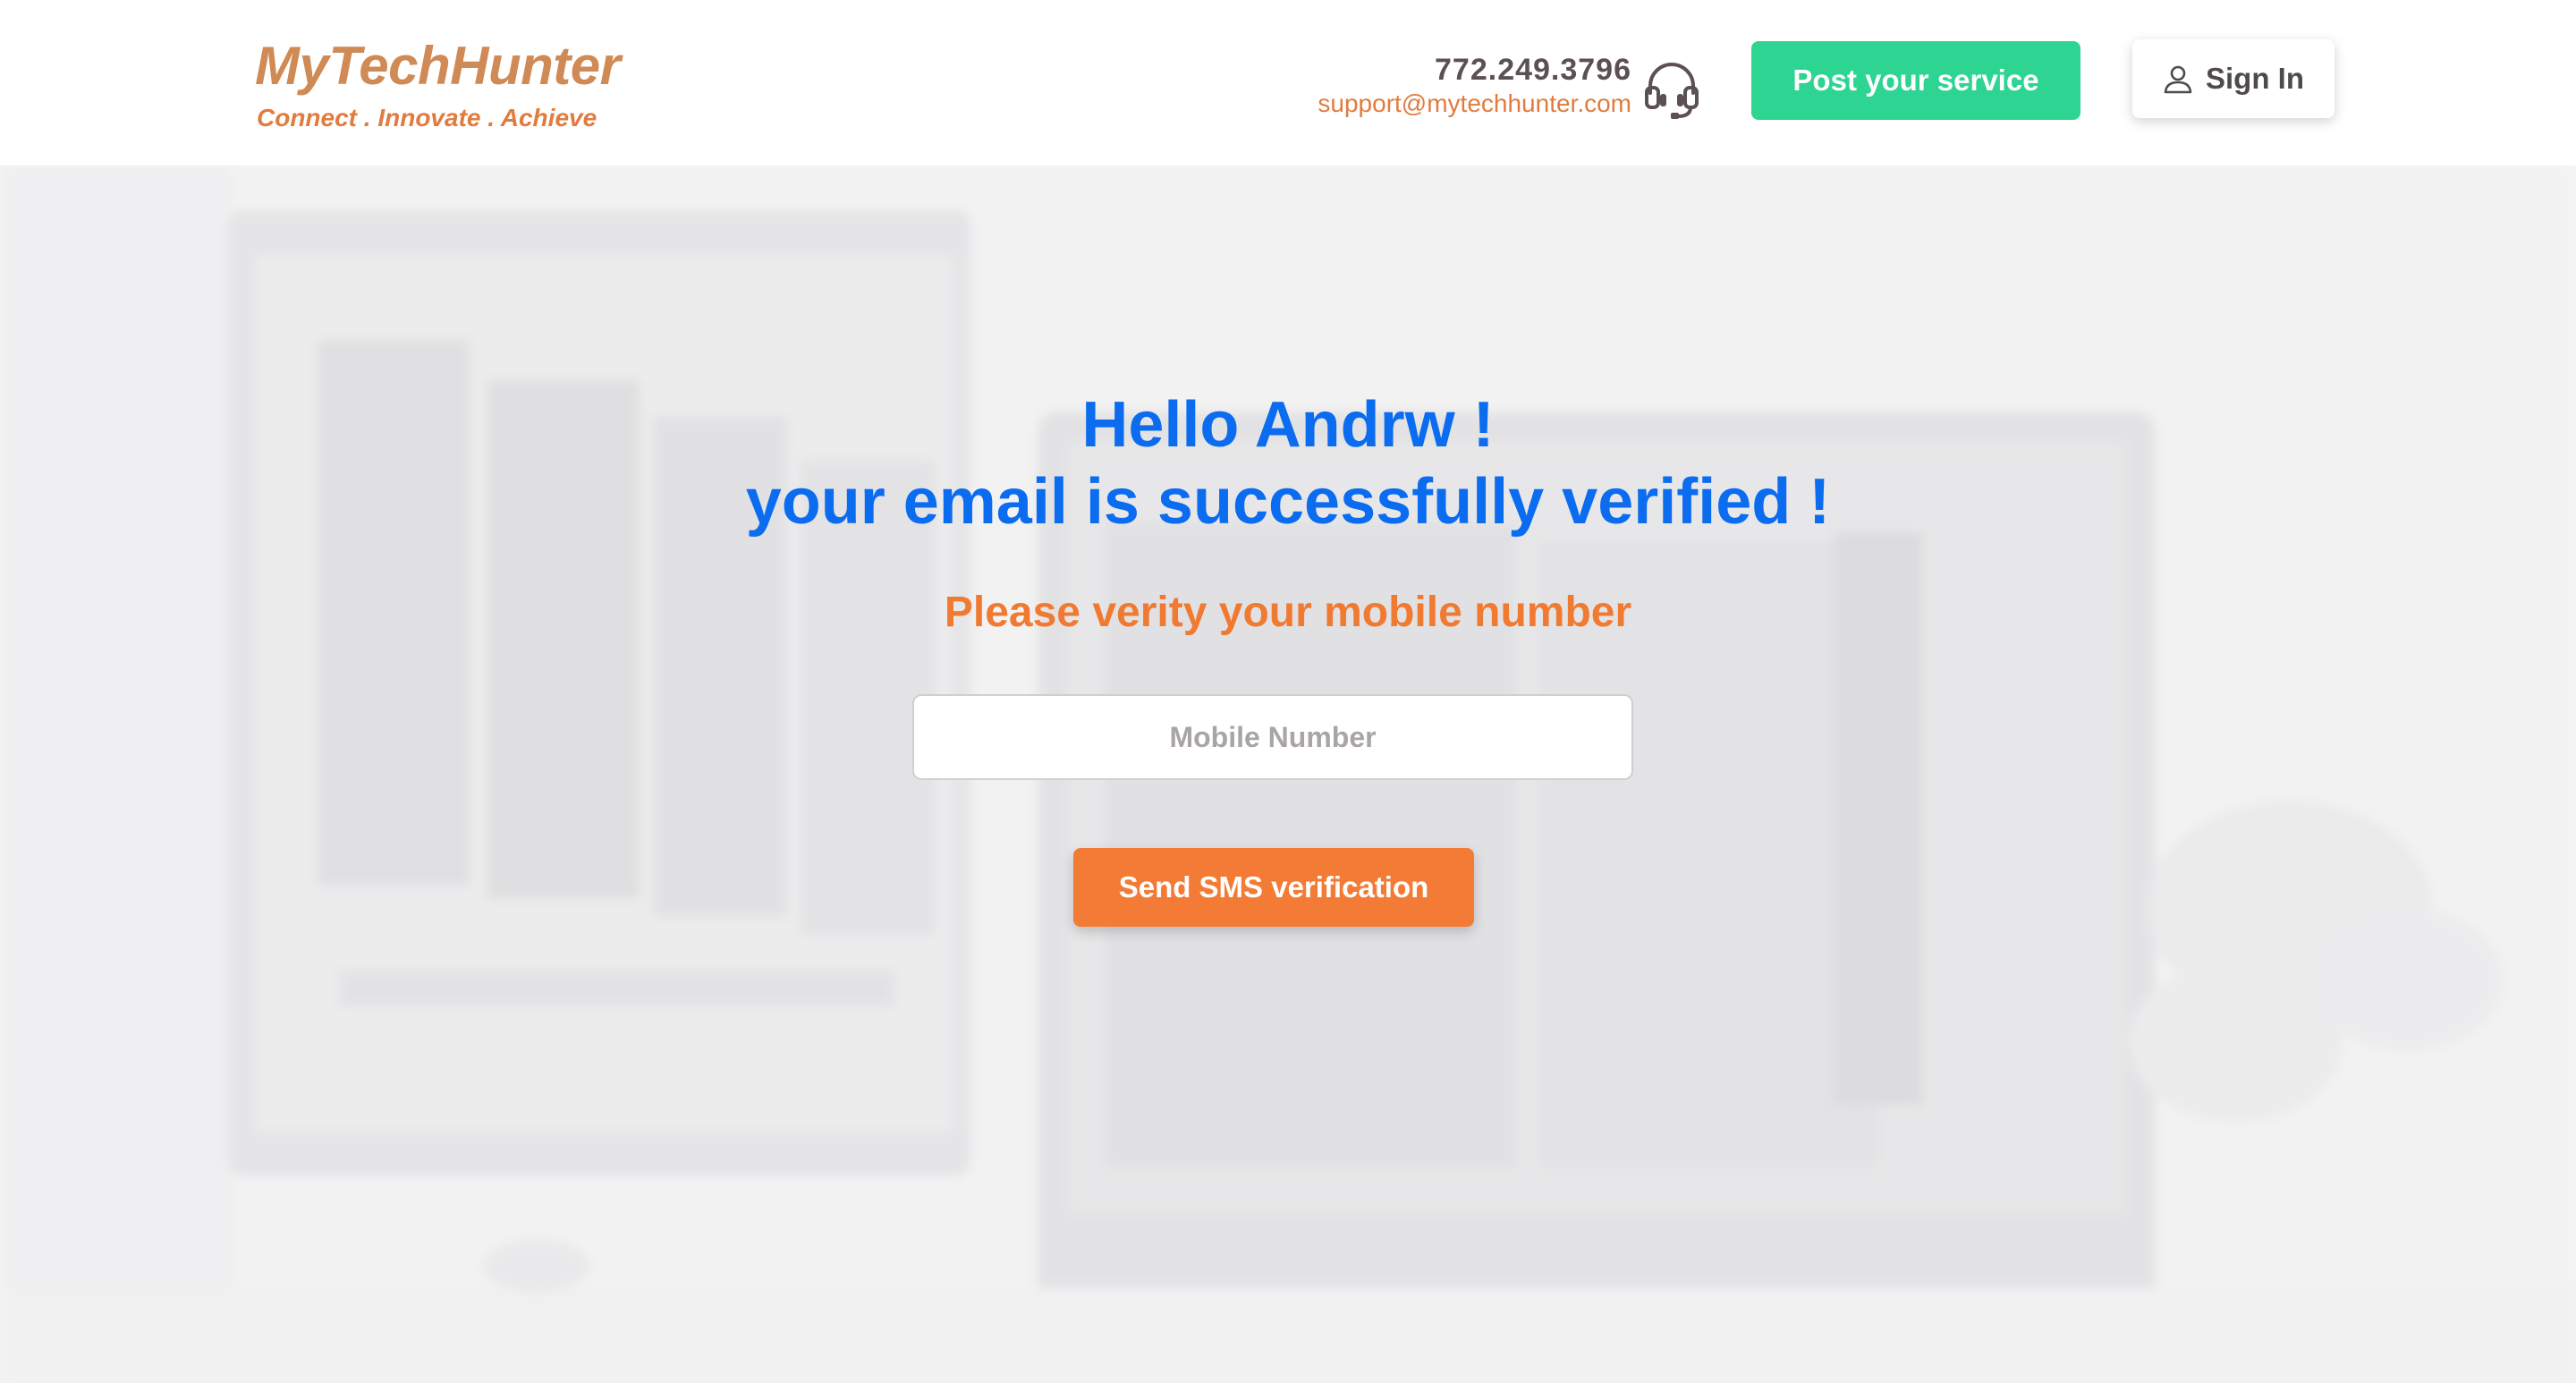  Describe the element at coordinates (2255, 79) in the screenshot. I see `sign-in-label: Sign In` at that location.